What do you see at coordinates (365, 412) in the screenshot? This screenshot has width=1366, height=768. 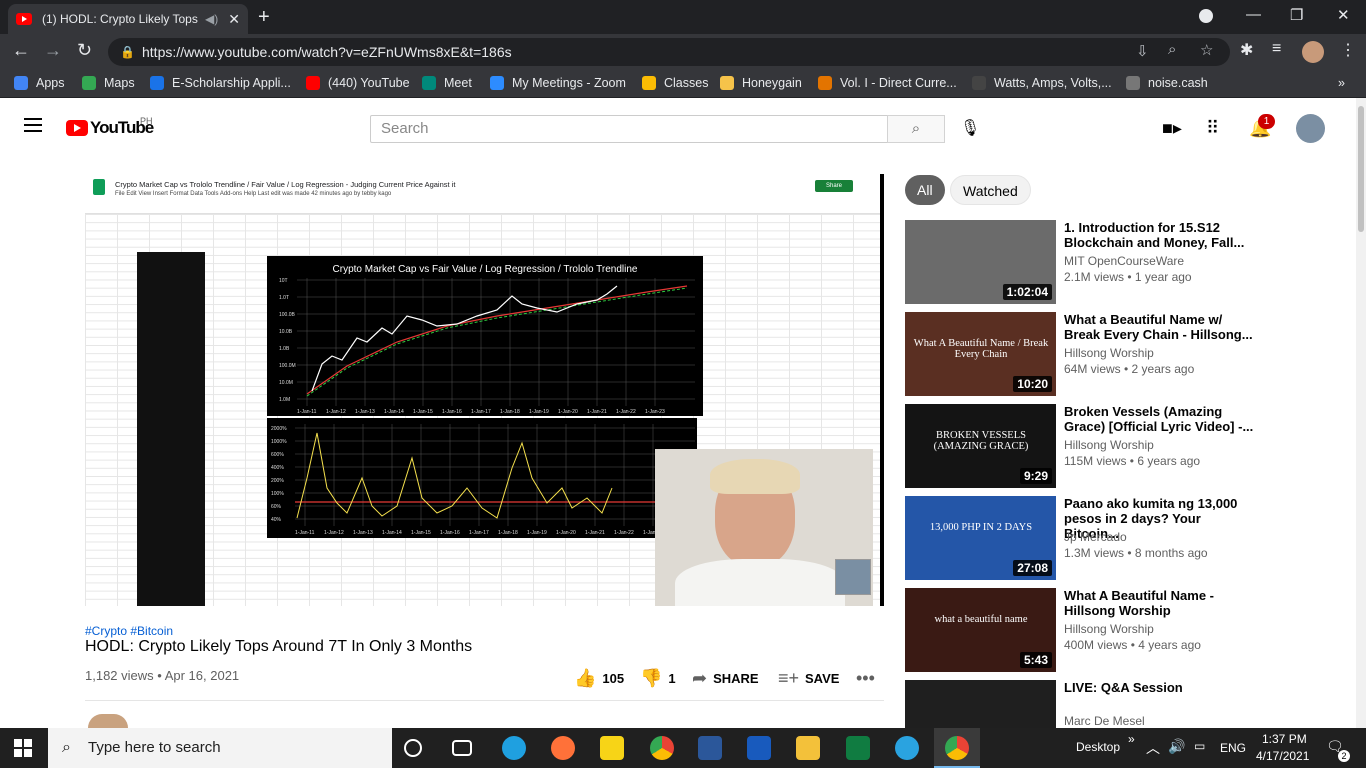 I see `x-tick-label: 1-Jan-13` at bounding box center [365, 412].